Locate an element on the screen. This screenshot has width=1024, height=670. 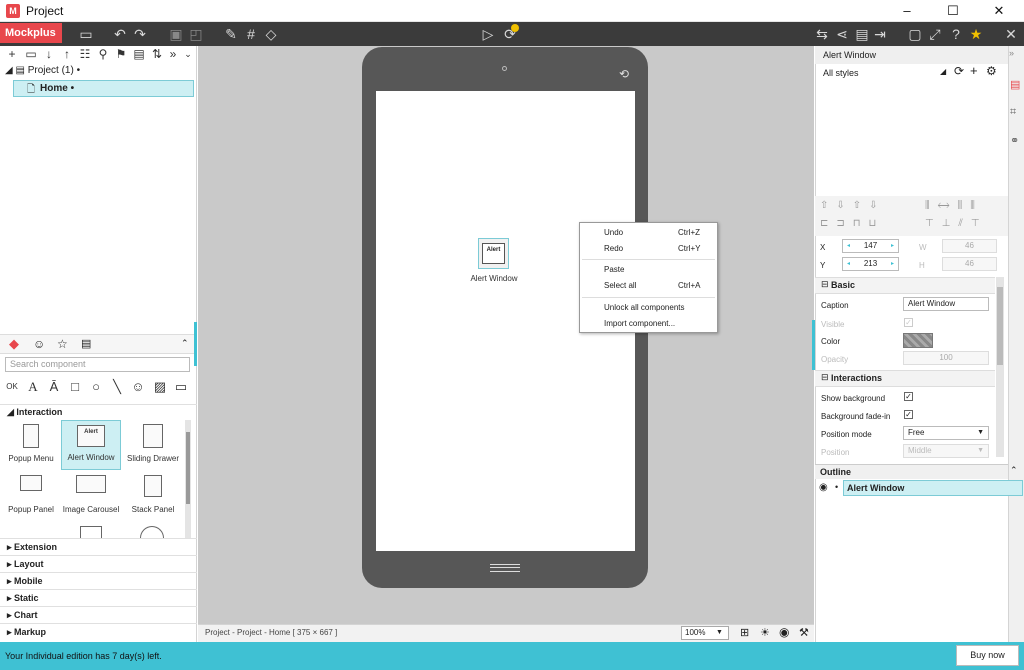
favorite-tab-icon: ☆ is located at coordinates (62, 344).